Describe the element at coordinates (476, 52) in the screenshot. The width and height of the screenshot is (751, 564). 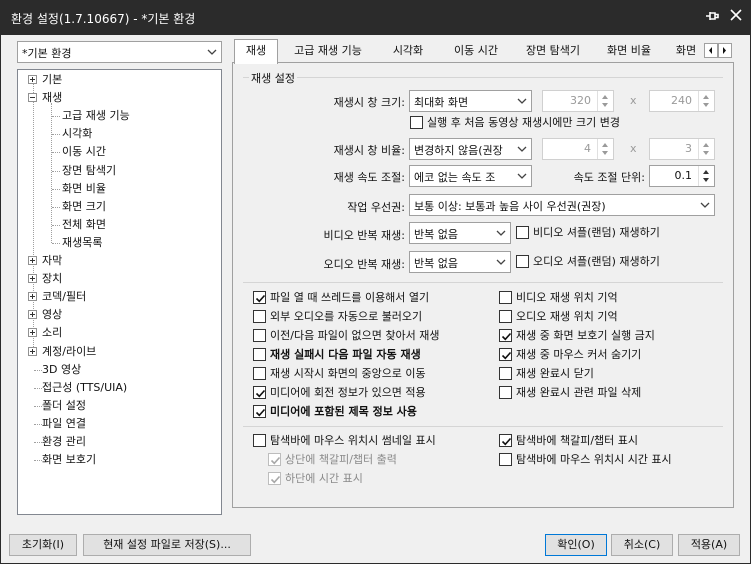
I see `tab-jump-time: 이동 시간` at that location.